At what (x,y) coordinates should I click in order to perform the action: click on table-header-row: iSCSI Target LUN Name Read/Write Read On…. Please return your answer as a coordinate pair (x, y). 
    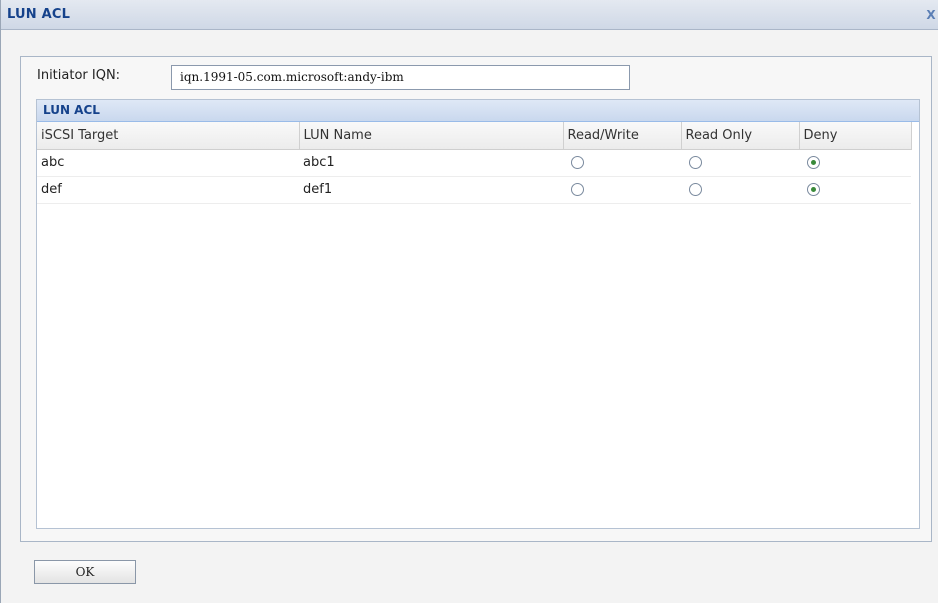
    Looking at the image, I should click on (474, 136).